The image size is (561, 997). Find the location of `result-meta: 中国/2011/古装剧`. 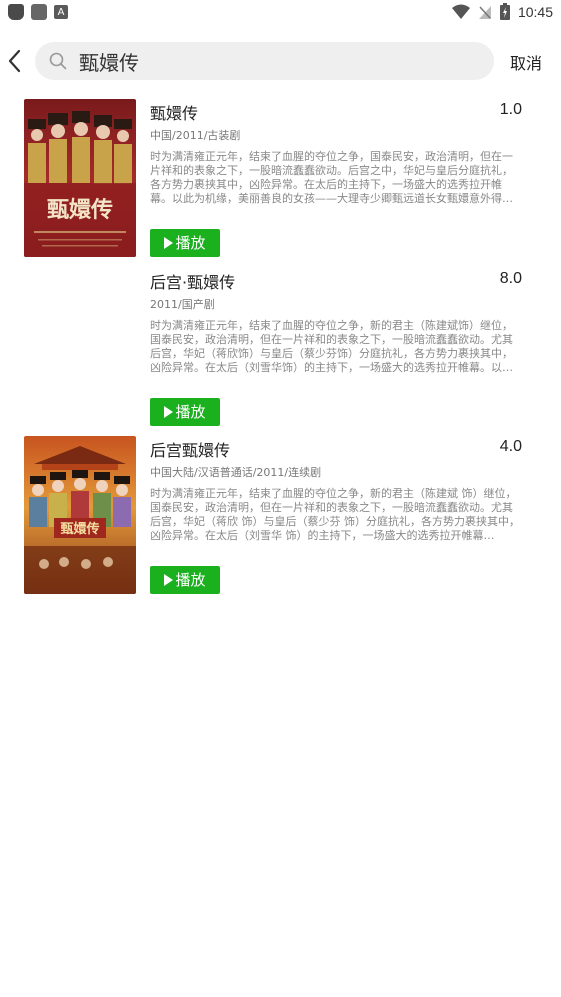

result-meta: 中国/2011/古装剧 is located at coordinates (195, 135).